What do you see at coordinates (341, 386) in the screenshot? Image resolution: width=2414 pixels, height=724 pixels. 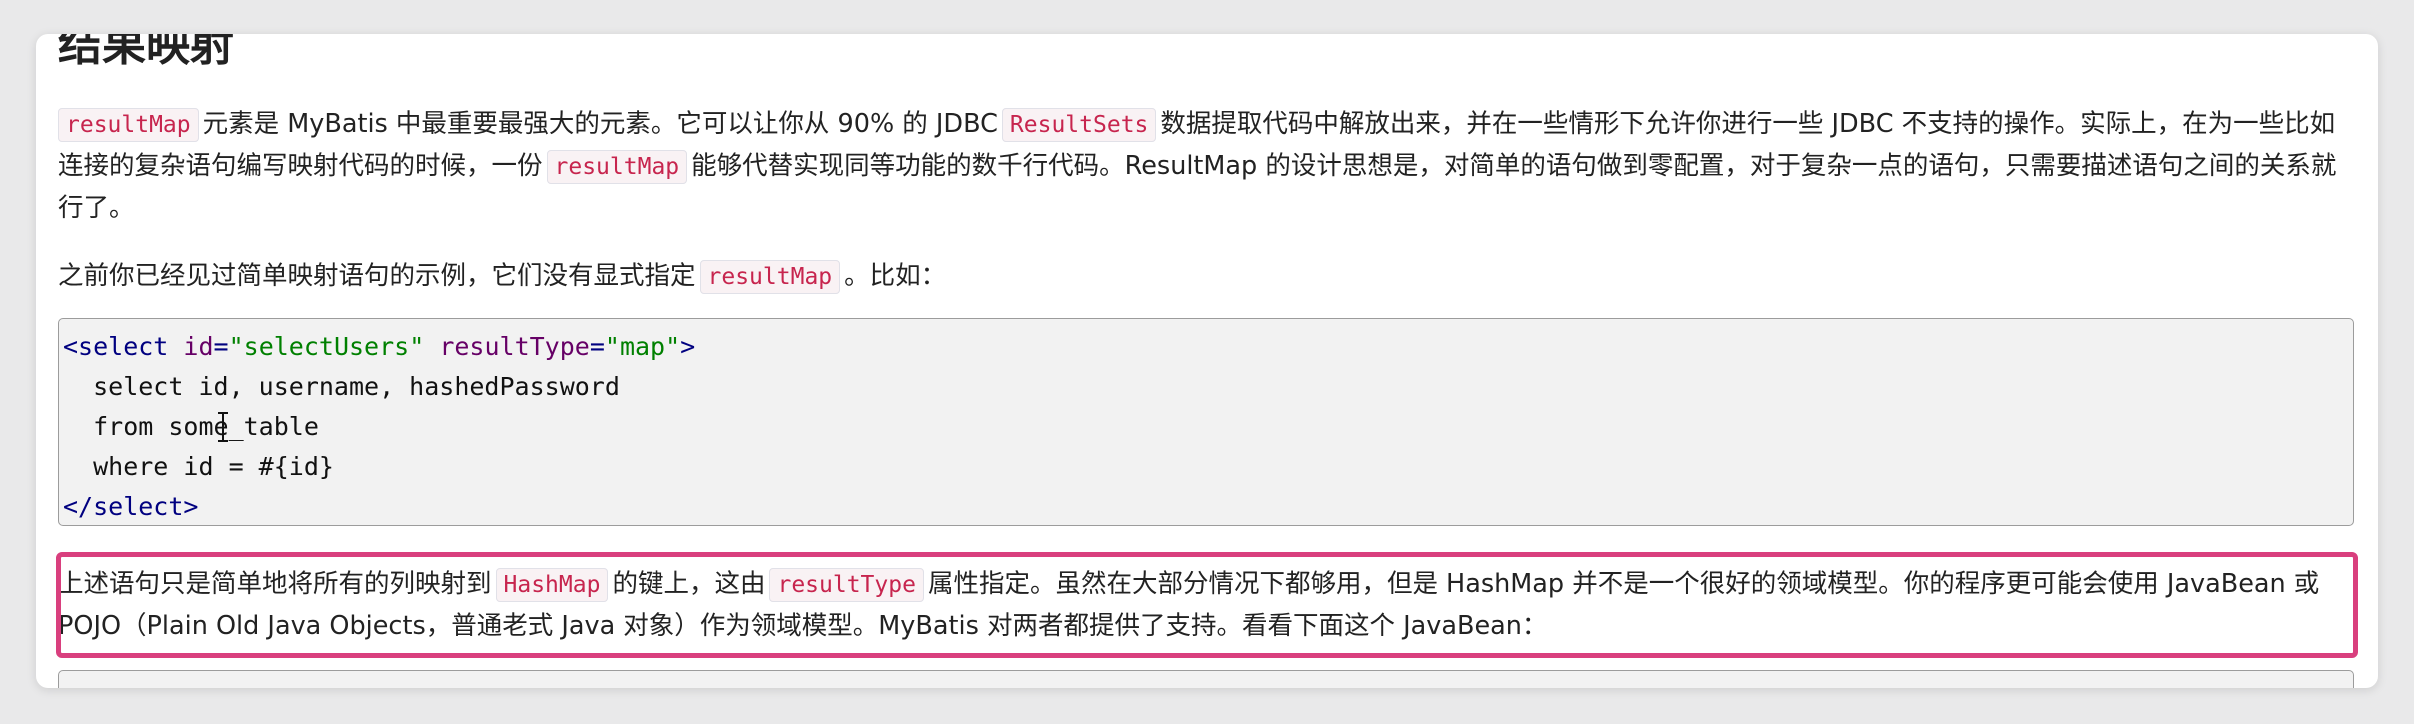 I see `code-line-2: select id, username, hashedPassword` at bounding box center [341, 386].